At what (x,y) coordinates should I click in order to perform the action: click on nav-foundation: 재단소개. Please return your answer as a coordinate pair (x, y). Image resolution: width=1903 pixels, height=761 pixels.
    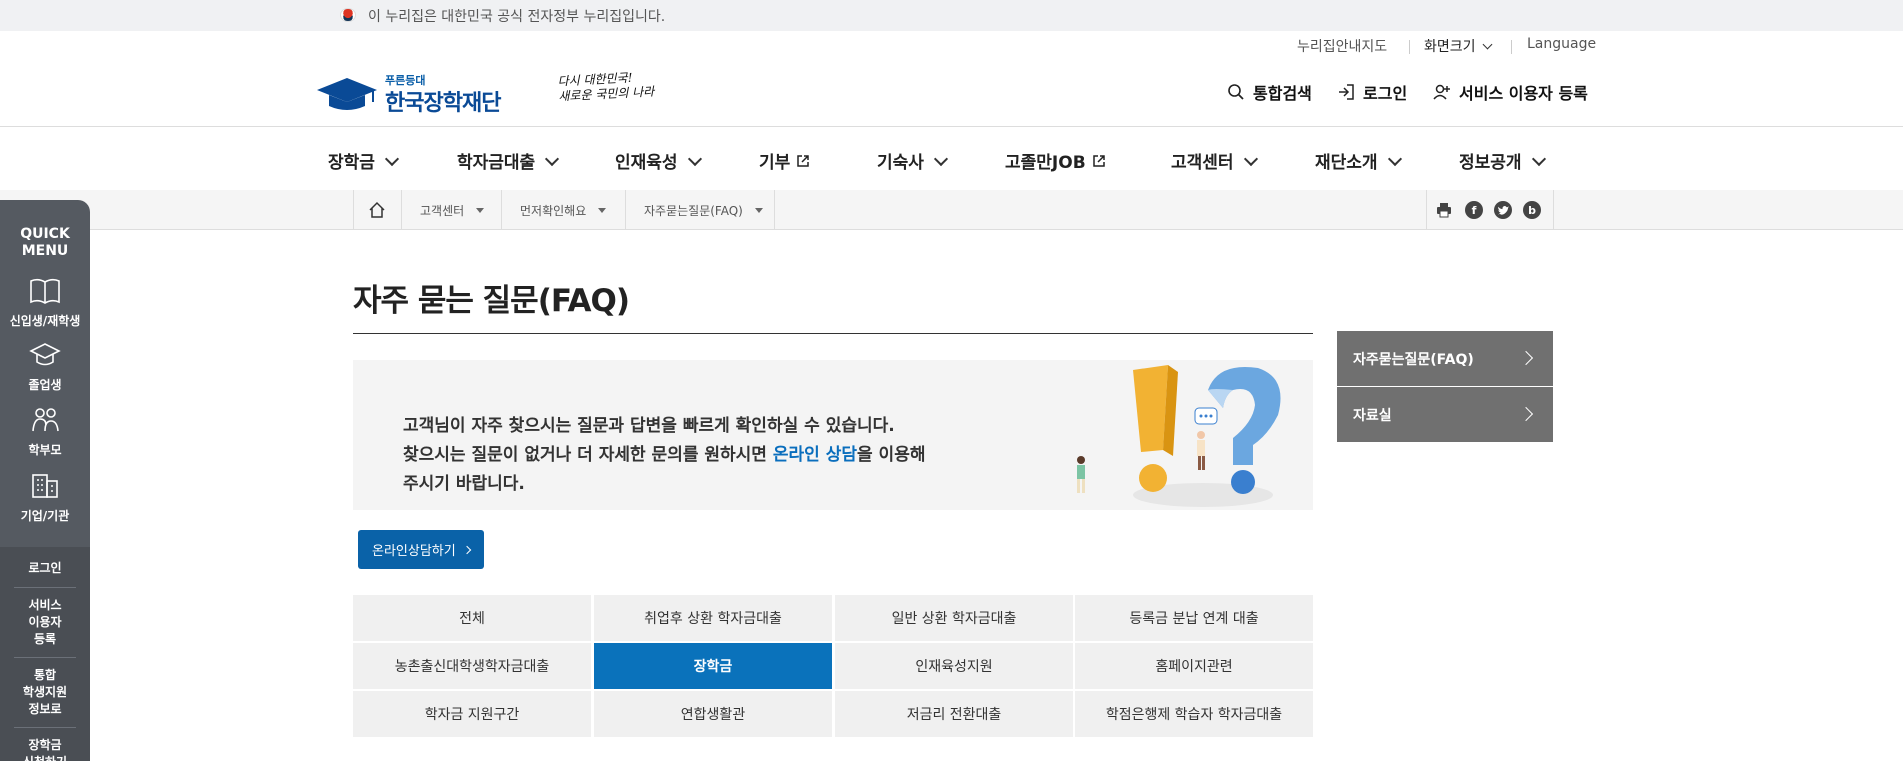
    Looking at the image, I should click on (1358, 160).